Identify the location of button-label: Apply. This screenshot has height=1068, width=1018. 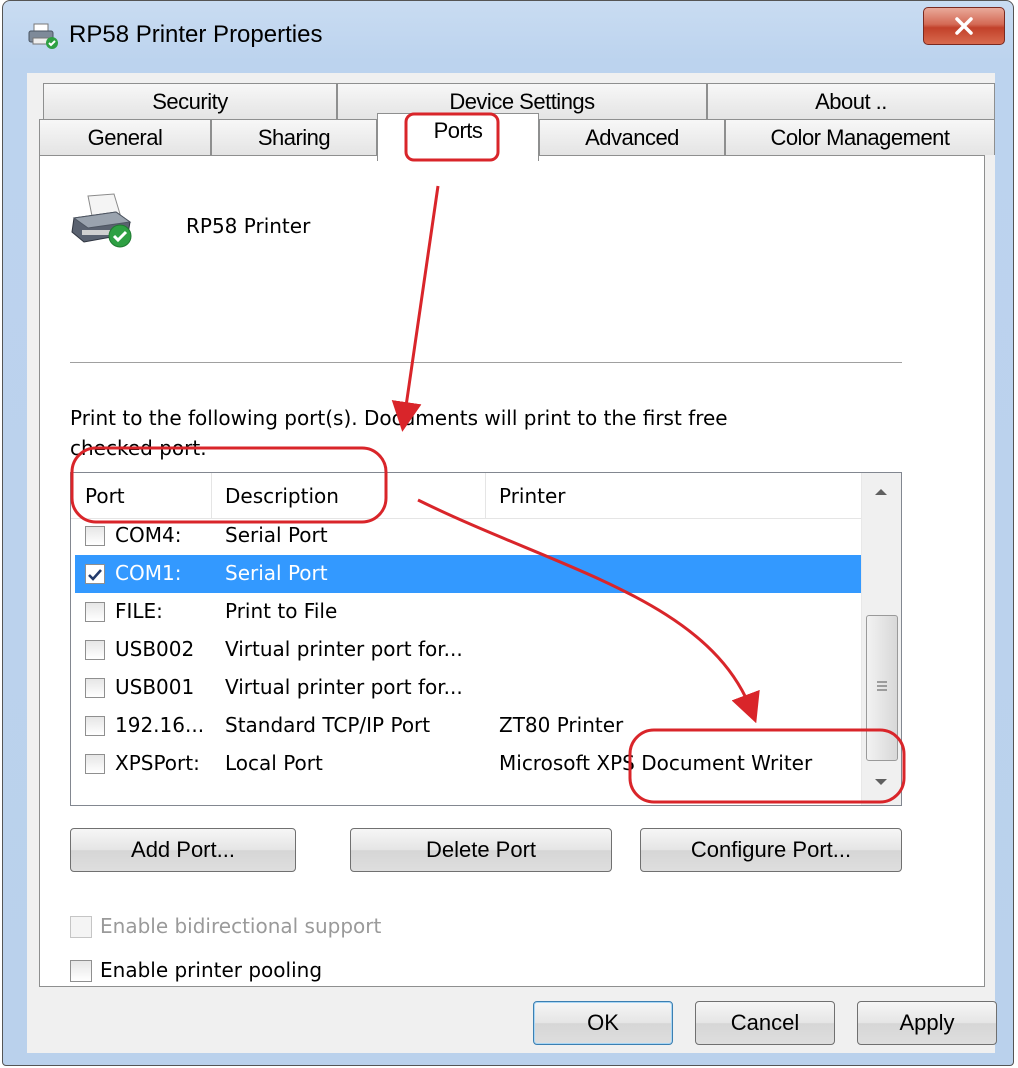
(927, 1022).